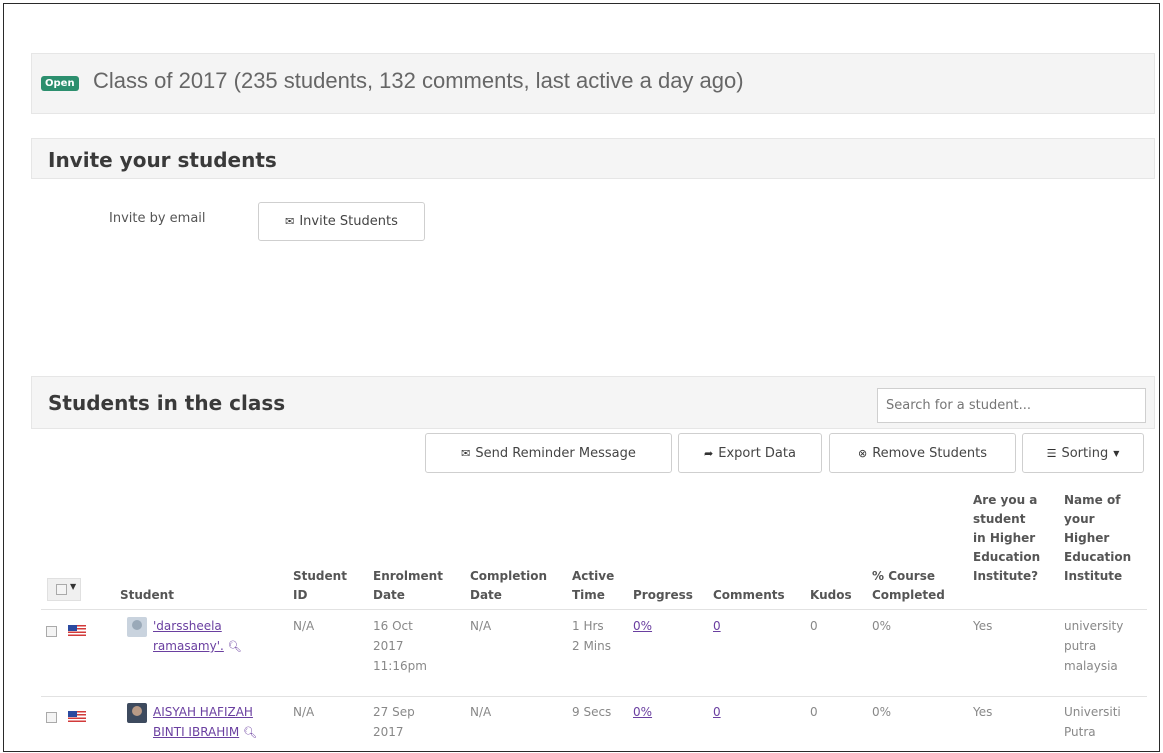 The width and height of the screenshot is (1163, 753). What do you see at coordinates (394, 722) in the screenshot?
I see `enrolment-date-cell: 27 Sep 2017` at bounding box center [394, 722].